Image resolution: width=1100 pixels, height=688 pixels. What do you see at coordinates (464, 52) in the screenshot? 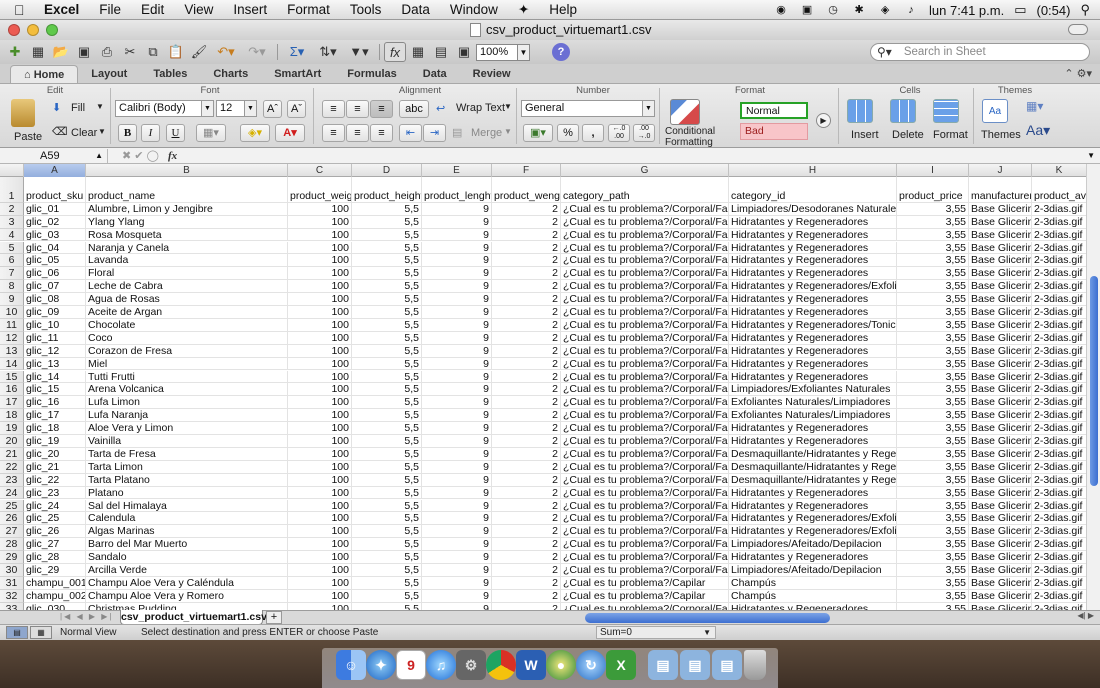
I see `media-browser-icon: ▣` at bounding box center [464, 52].